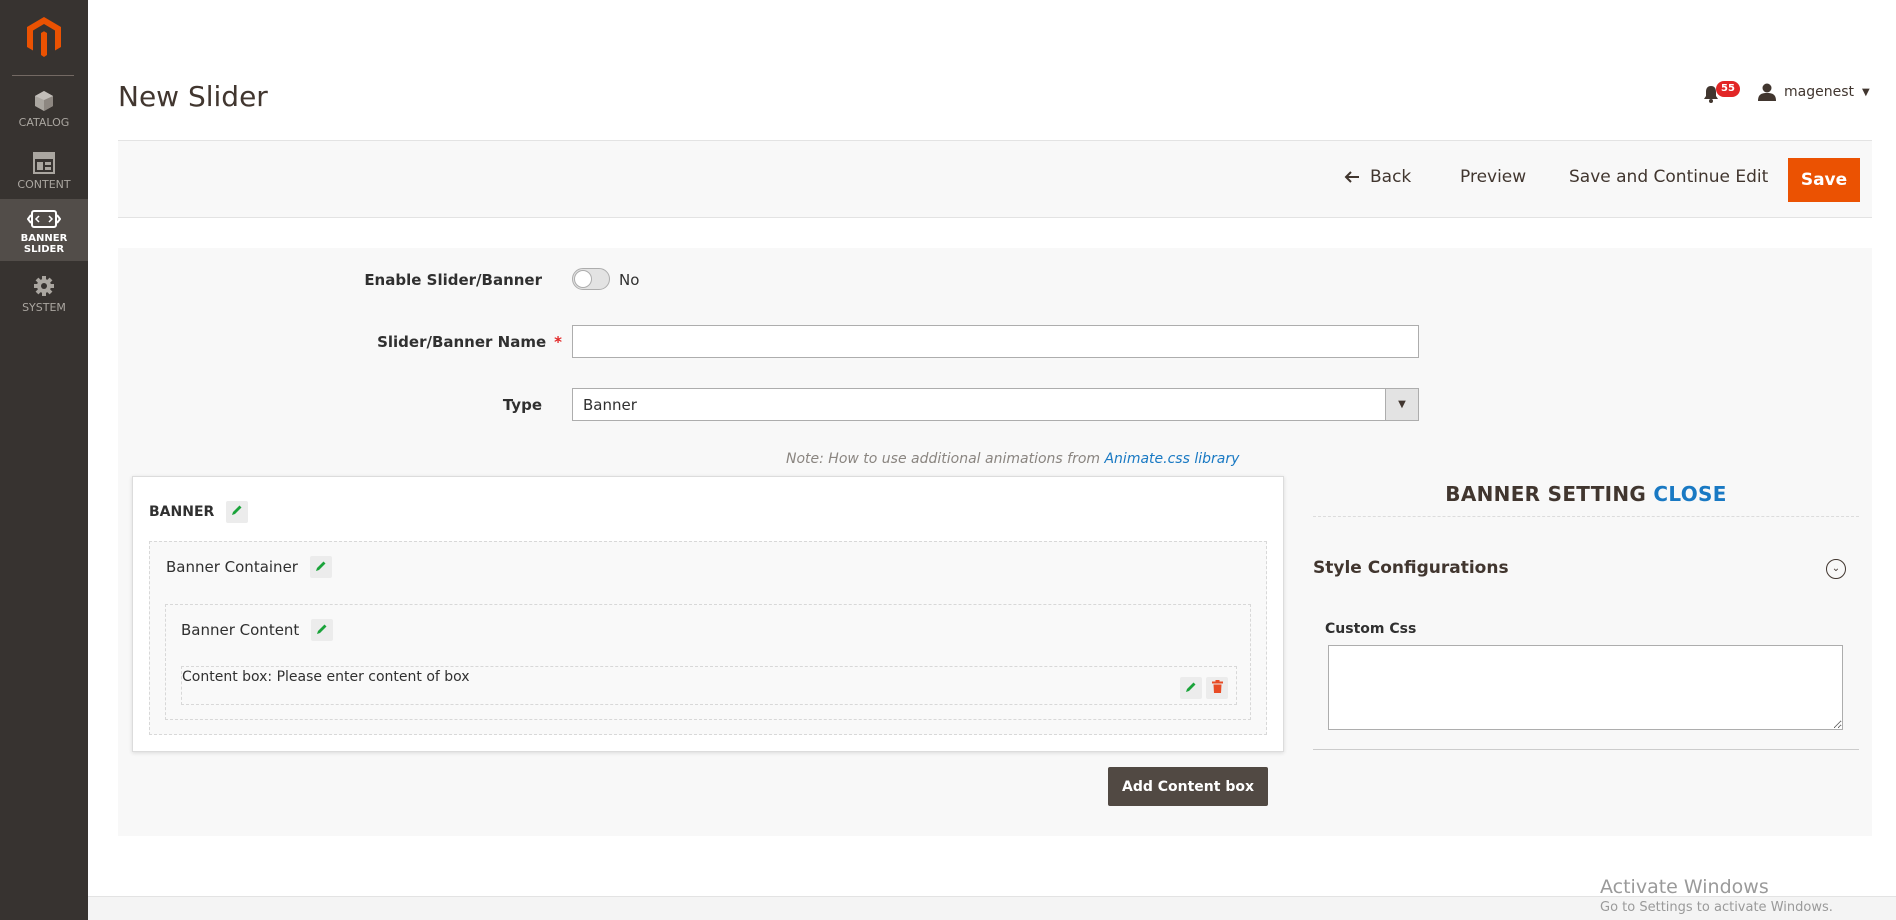 The width and height of the screenshot is (1896, 920). Describe the element at coordinates (1728, 89) in the screenshot. I see `notifications-count-badge: 55` at that location.